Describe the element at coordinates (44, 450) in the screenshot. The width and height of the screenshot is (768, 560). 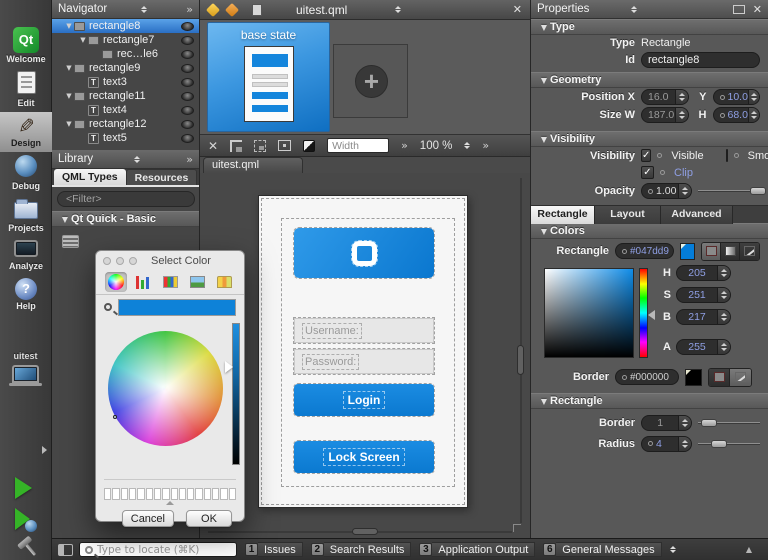
I see `kit-expand-icon` at that location.